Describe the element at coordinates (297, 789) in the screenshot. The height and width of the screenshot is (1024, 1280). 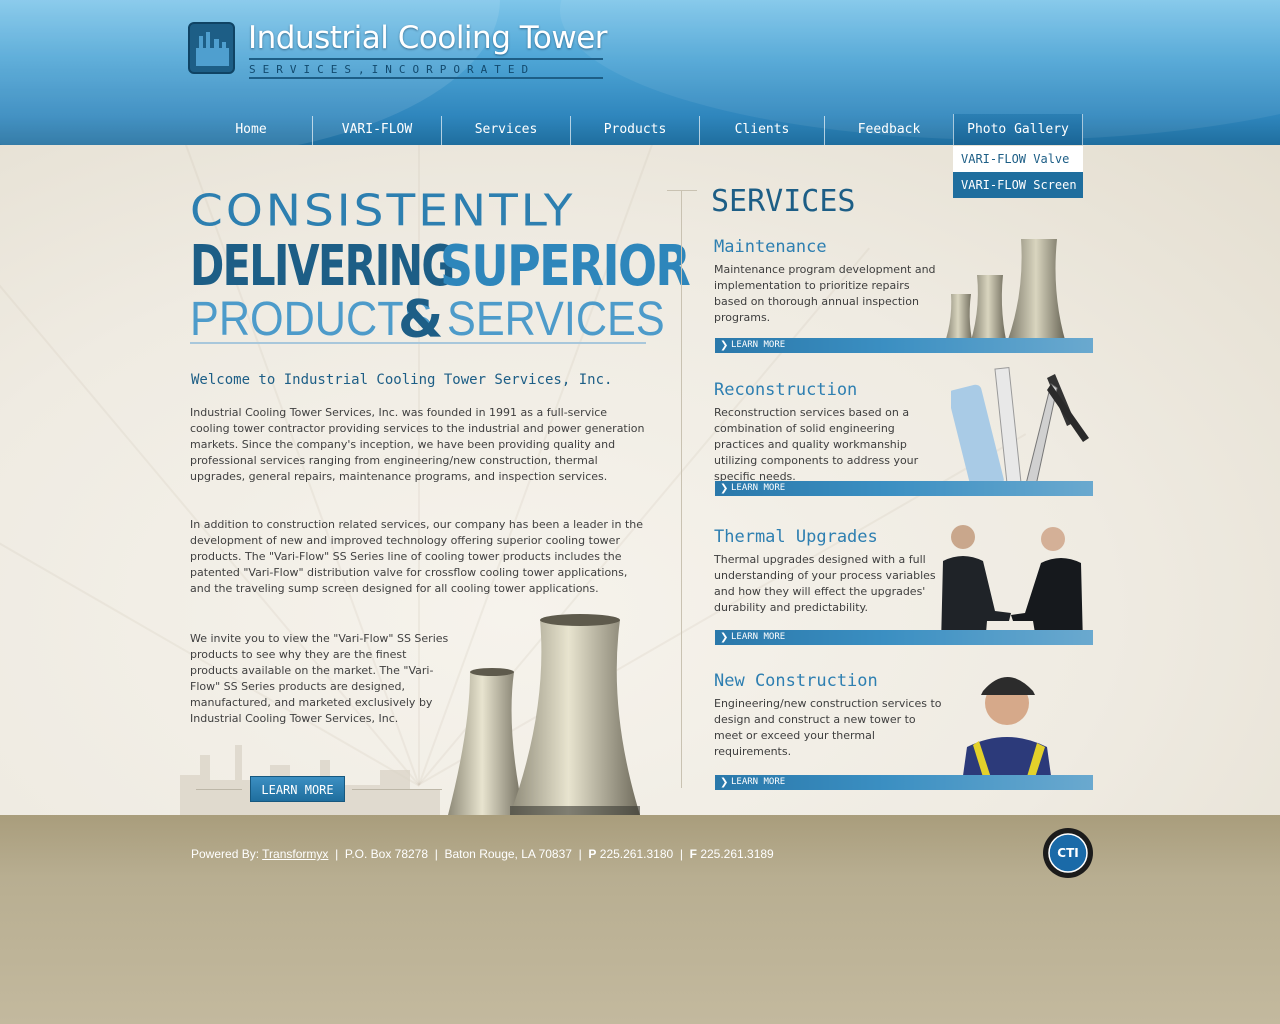
I see `learn-more-button: LEARN MORE` at that location.